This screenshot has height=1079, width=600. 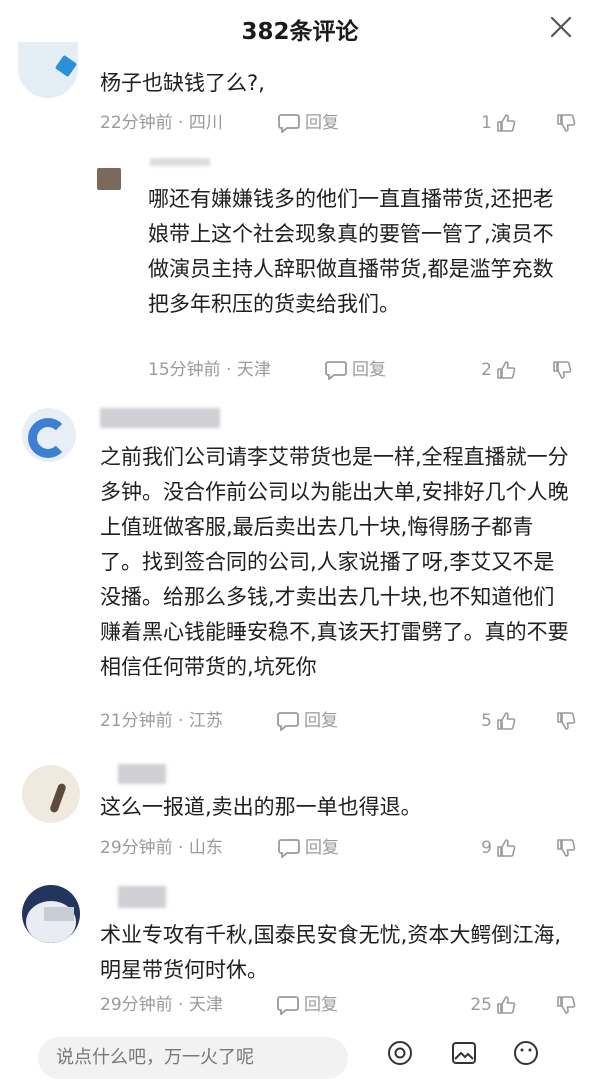 What do you see at coordinates (339, 1005) in the screenshot?
I see `comment-meta: 29分钟前 · 天津 回复 25` at bounding box center [339, 1005].